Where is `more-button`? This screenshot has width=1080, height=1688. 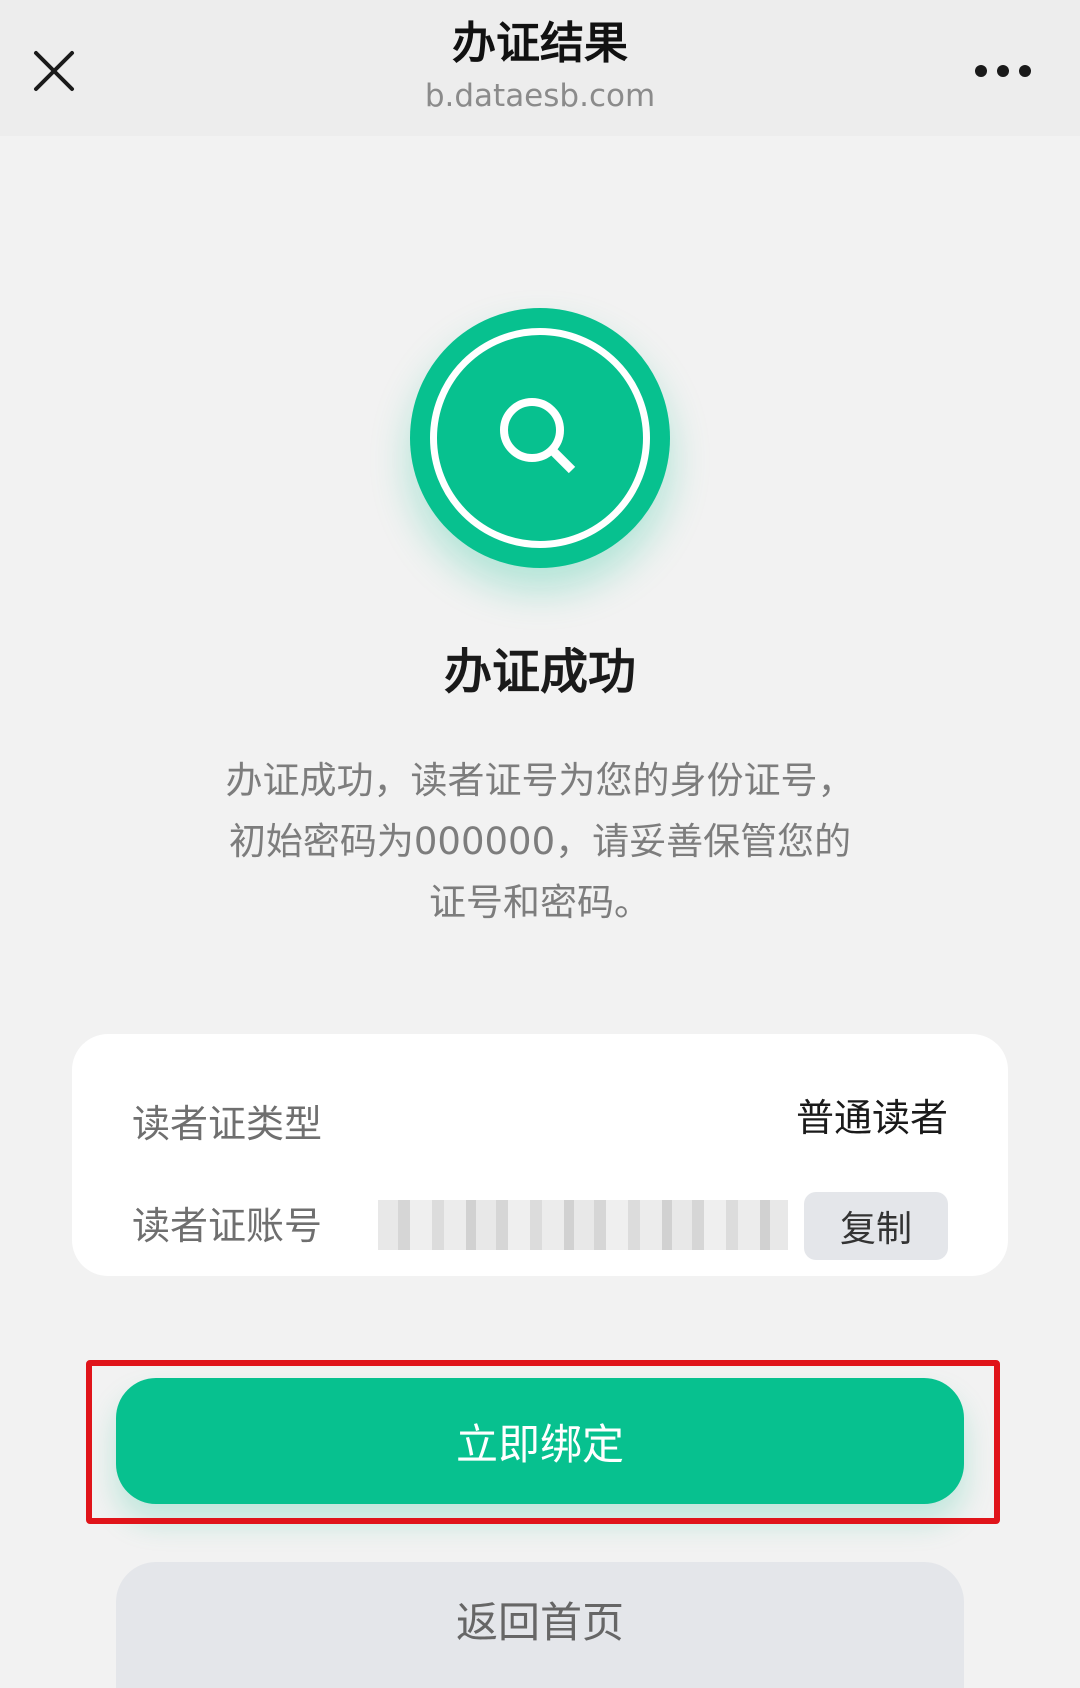
more-button is located at coordinates (1003, 71).